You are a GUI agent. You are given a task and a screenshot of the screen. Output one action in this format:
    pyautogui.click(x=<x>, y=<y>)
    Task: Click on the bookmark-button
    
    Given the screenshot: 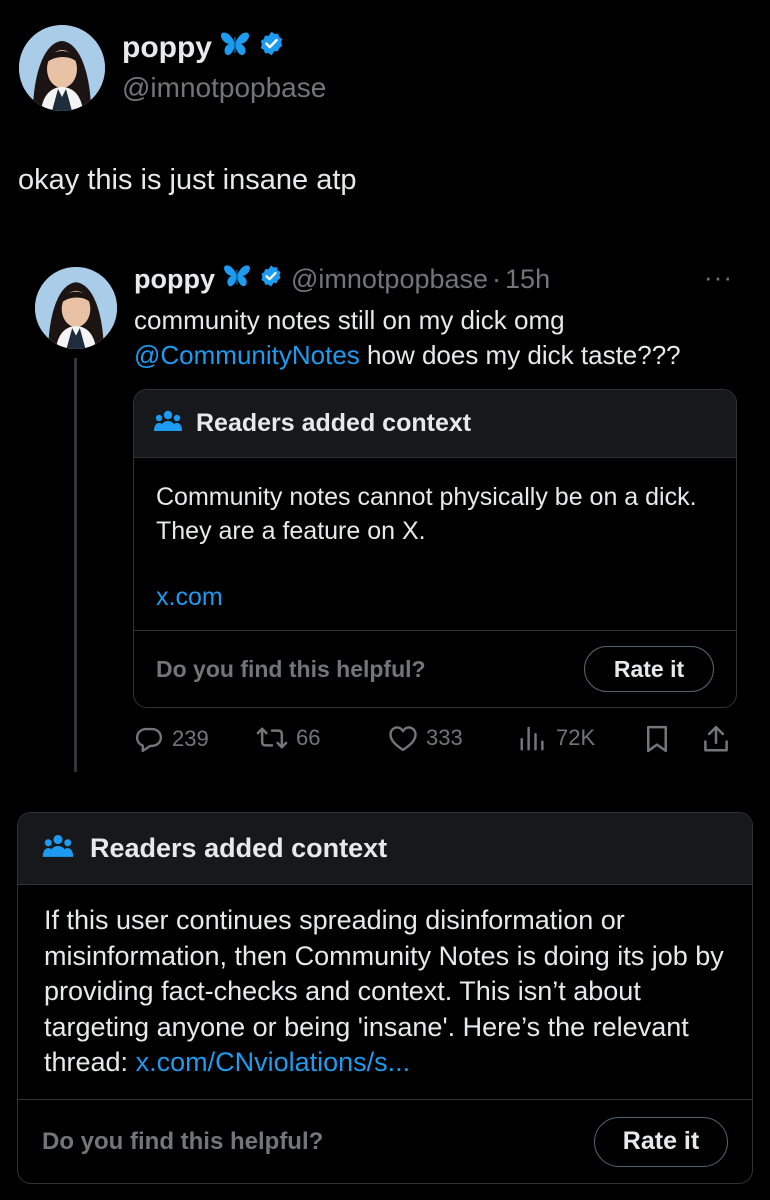 What is the action you would take?
    pyautogui.click(x=657, y=739)
    